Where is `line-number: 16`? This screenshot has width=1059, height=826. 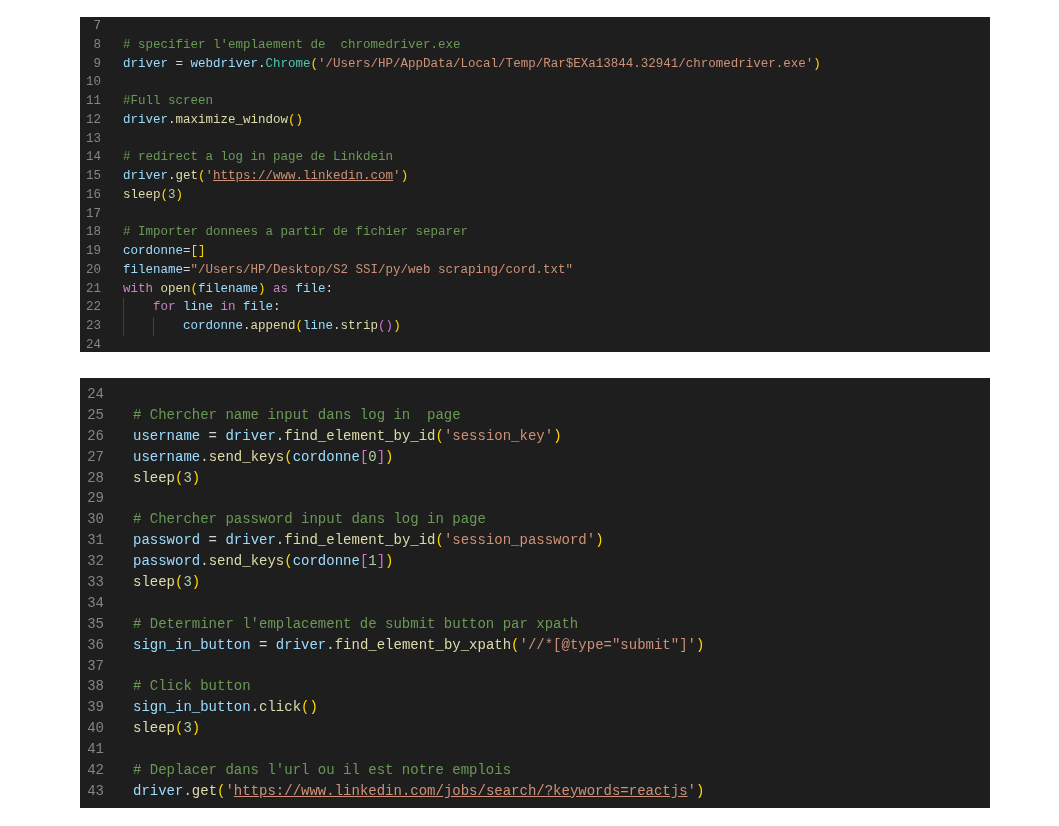 line-number: 16 is located at coordinates (93, 195).